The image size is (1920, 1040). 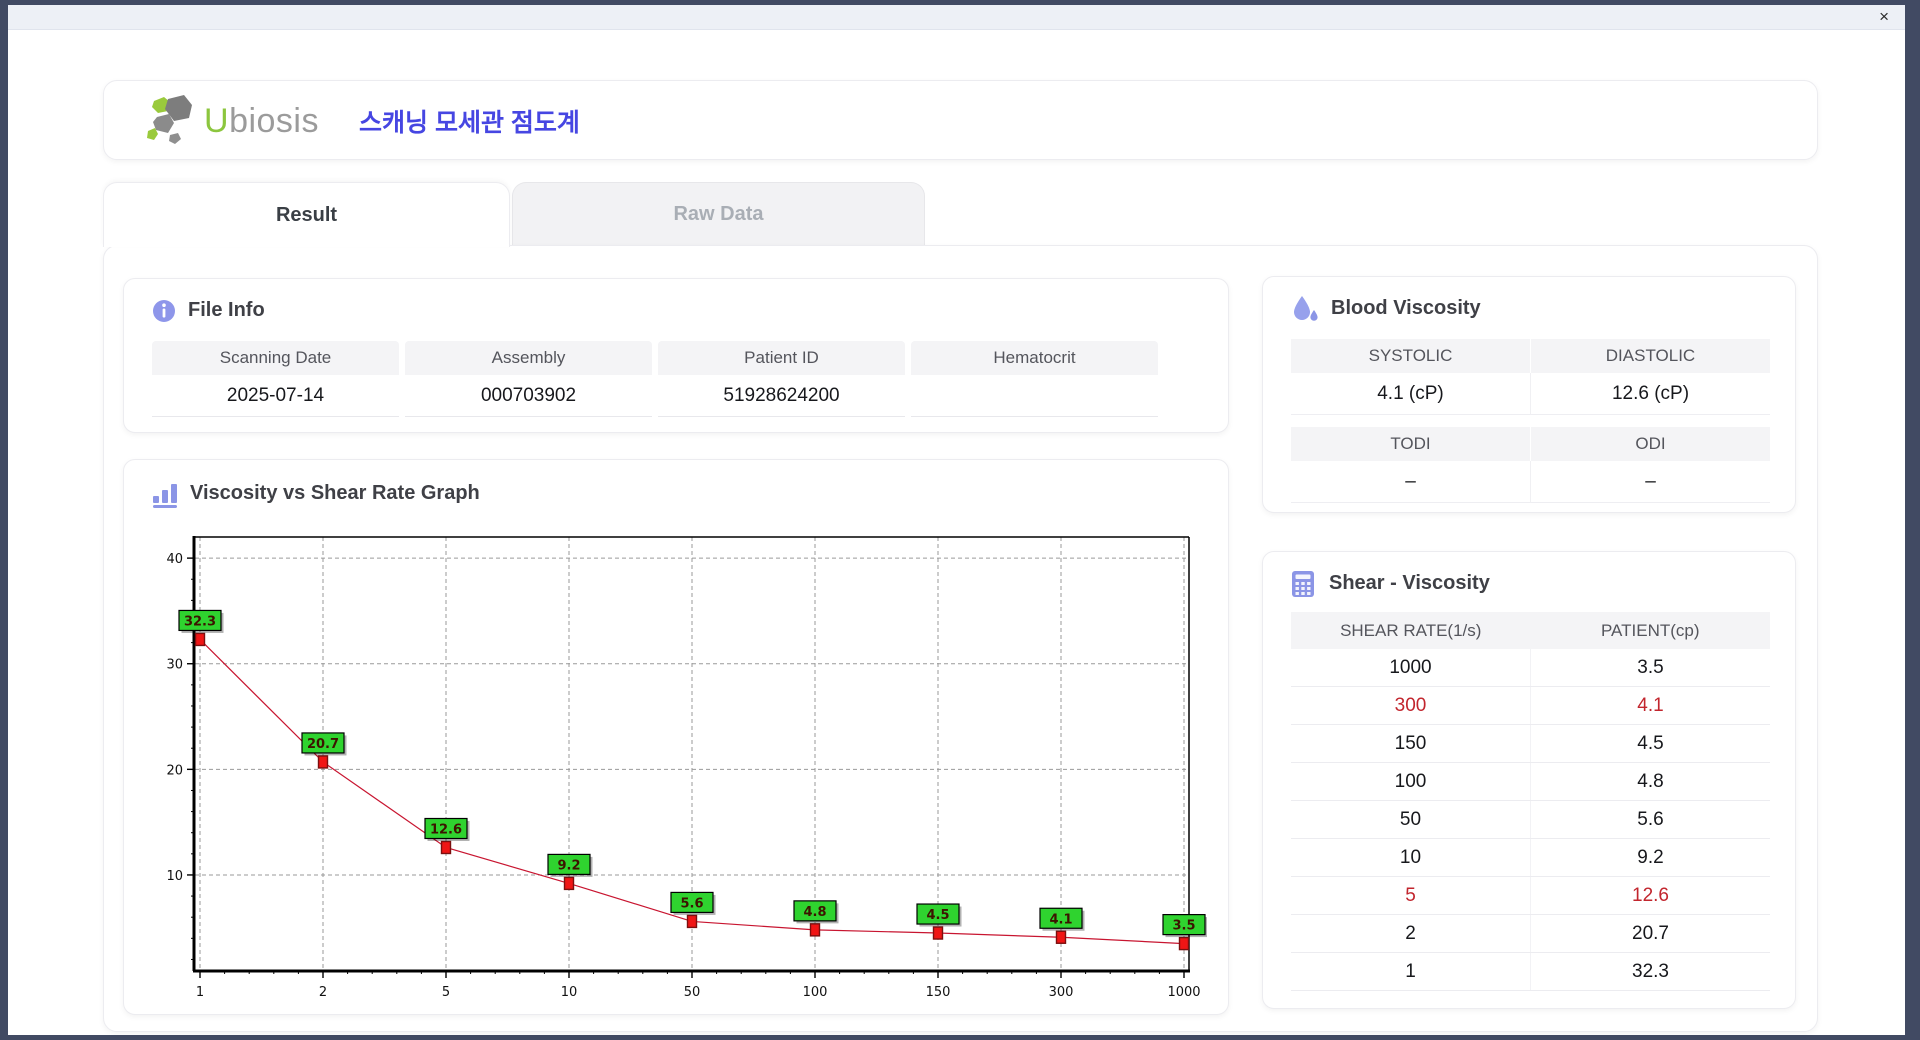 What do you see at coordinates (1410, 667) in the screenshot?
I see `cell-shear-rate: 1000` at bounding box center [1410, 667].